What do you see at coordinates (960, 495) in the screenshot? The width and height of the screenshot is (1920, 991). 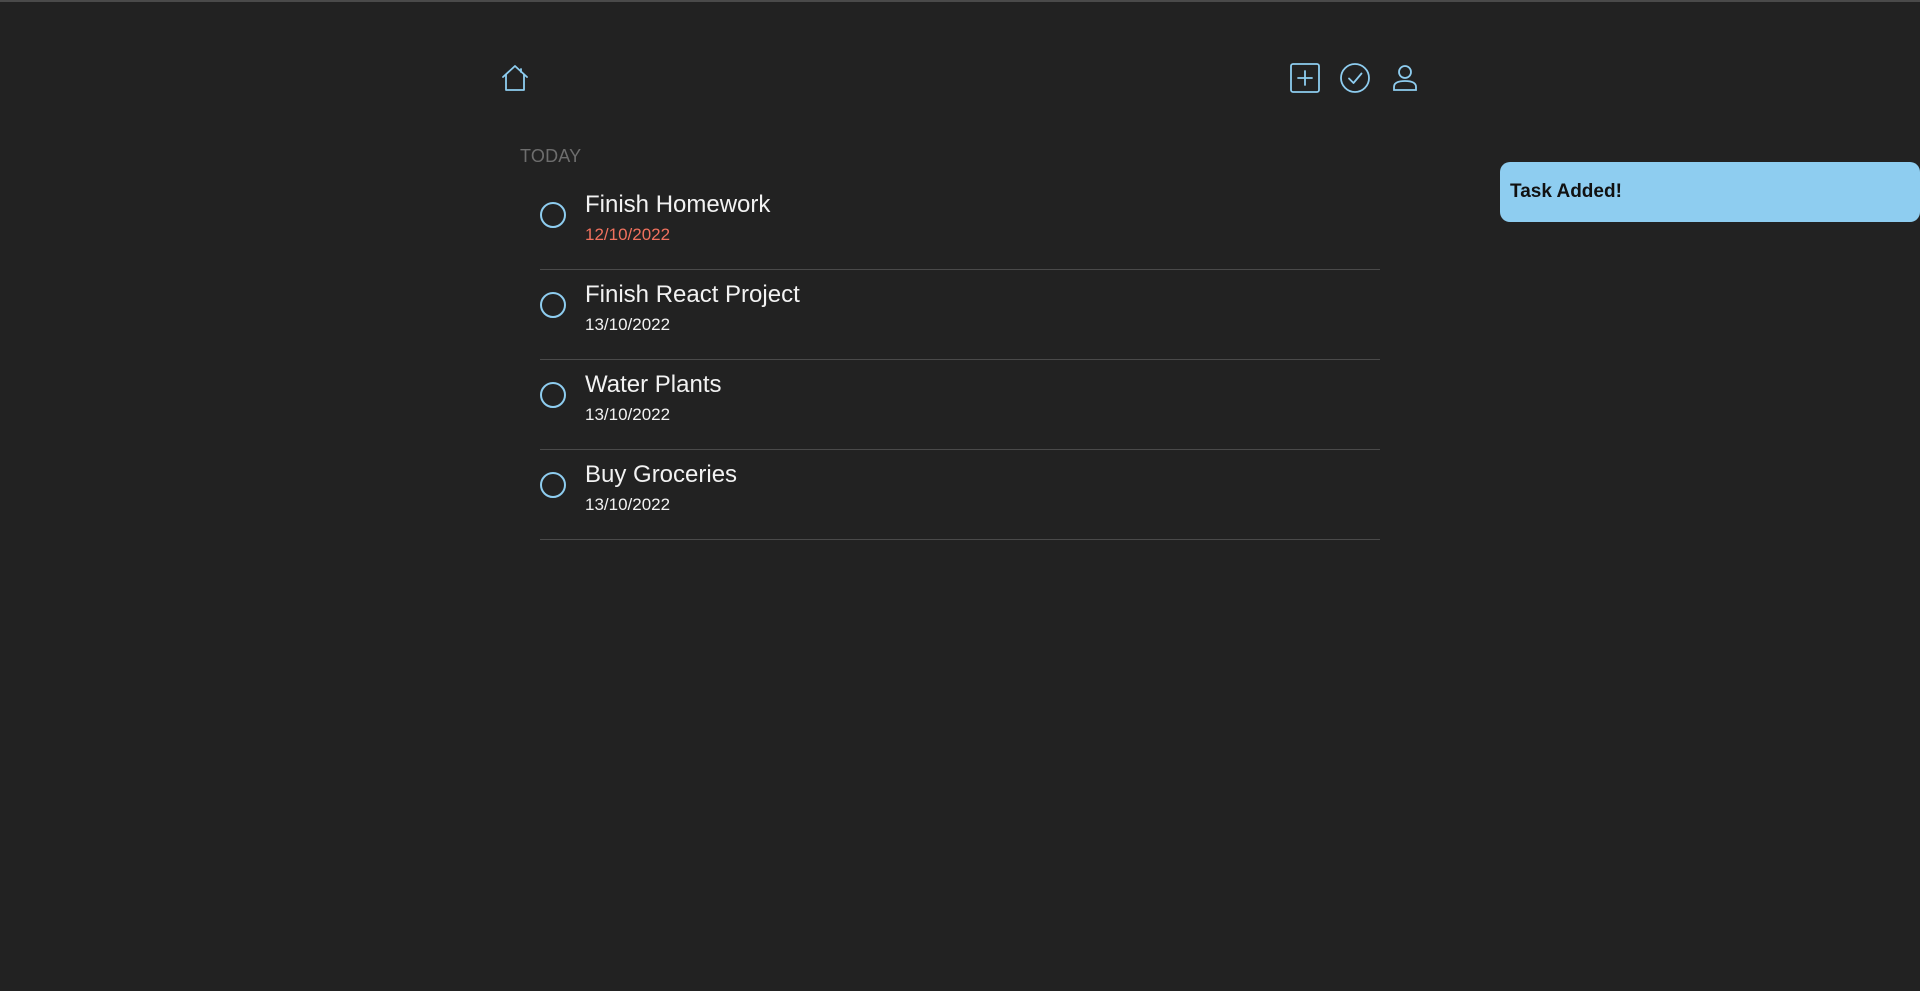 I see `task-row: Buy Groceries 13/10/2022` at bounding box center [960, 495].